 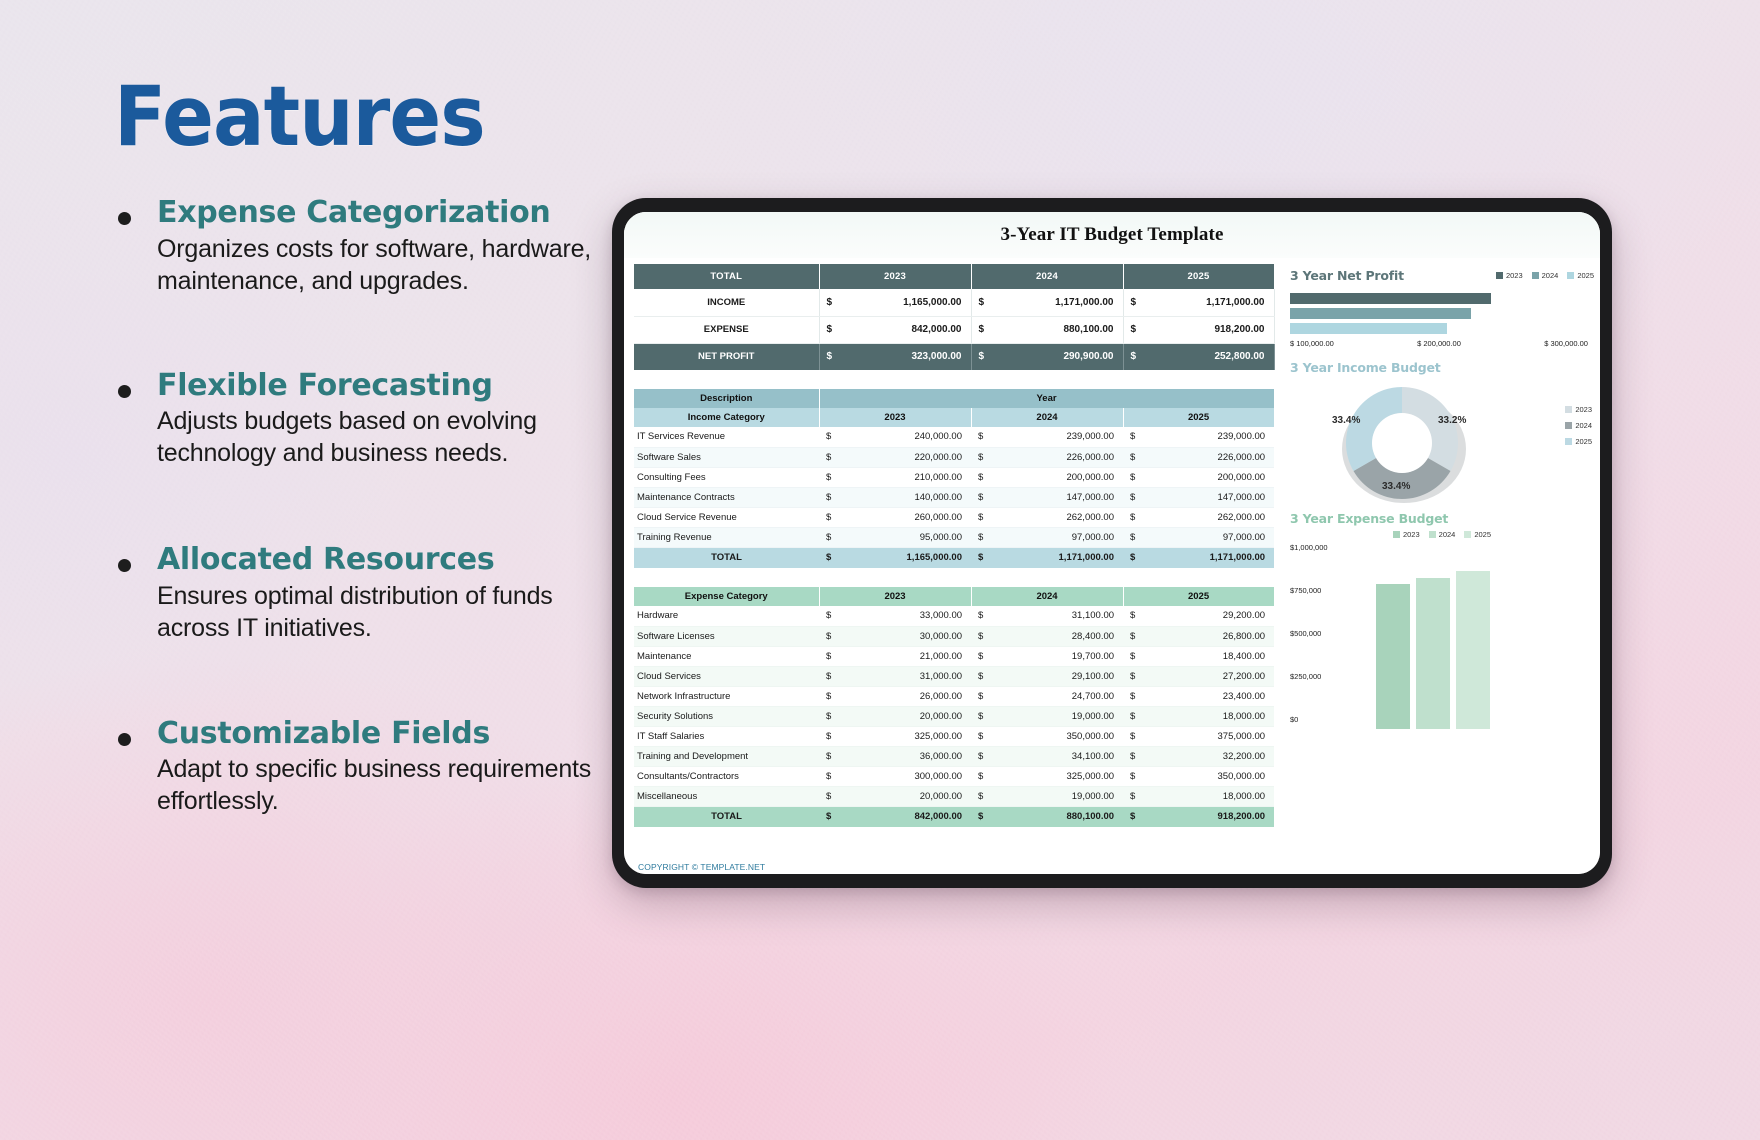 What do you see at coordinates (324, 733) in the screenshot?
I see `feature-title: Customizable Fields` at bounding box center [324, 733].